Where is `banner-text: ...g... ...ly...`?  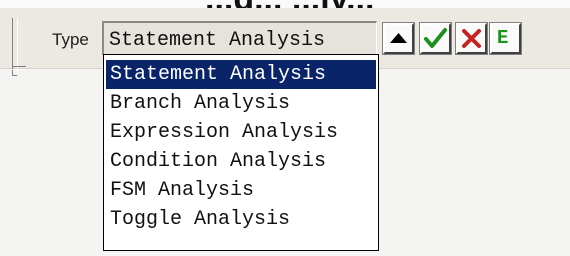
banner-text: ...g... ...ly... is located at coordinates (289, 4).